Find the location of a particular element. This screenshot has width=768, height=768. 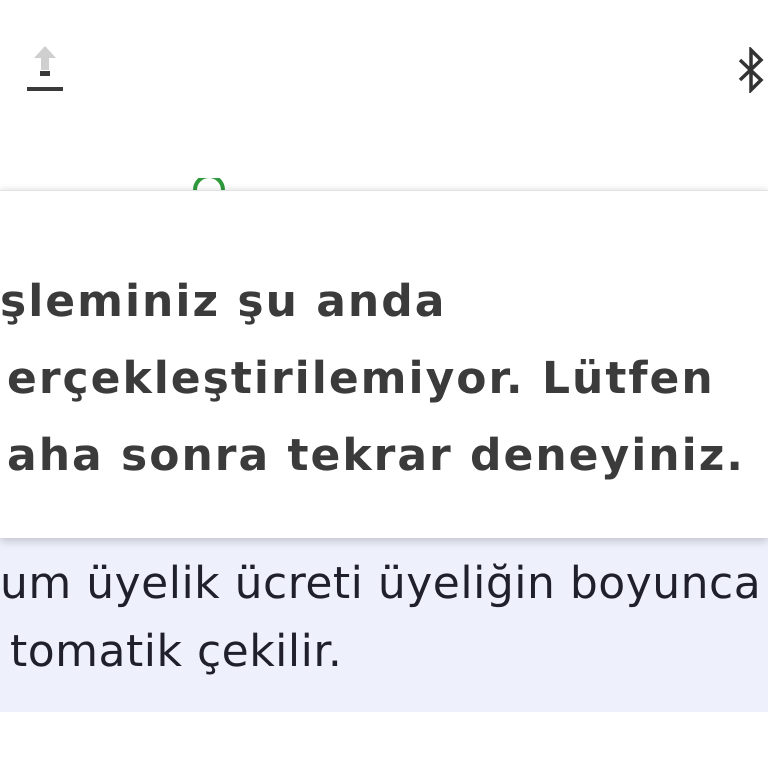

ring-icon is located at coordinates (209, 184).